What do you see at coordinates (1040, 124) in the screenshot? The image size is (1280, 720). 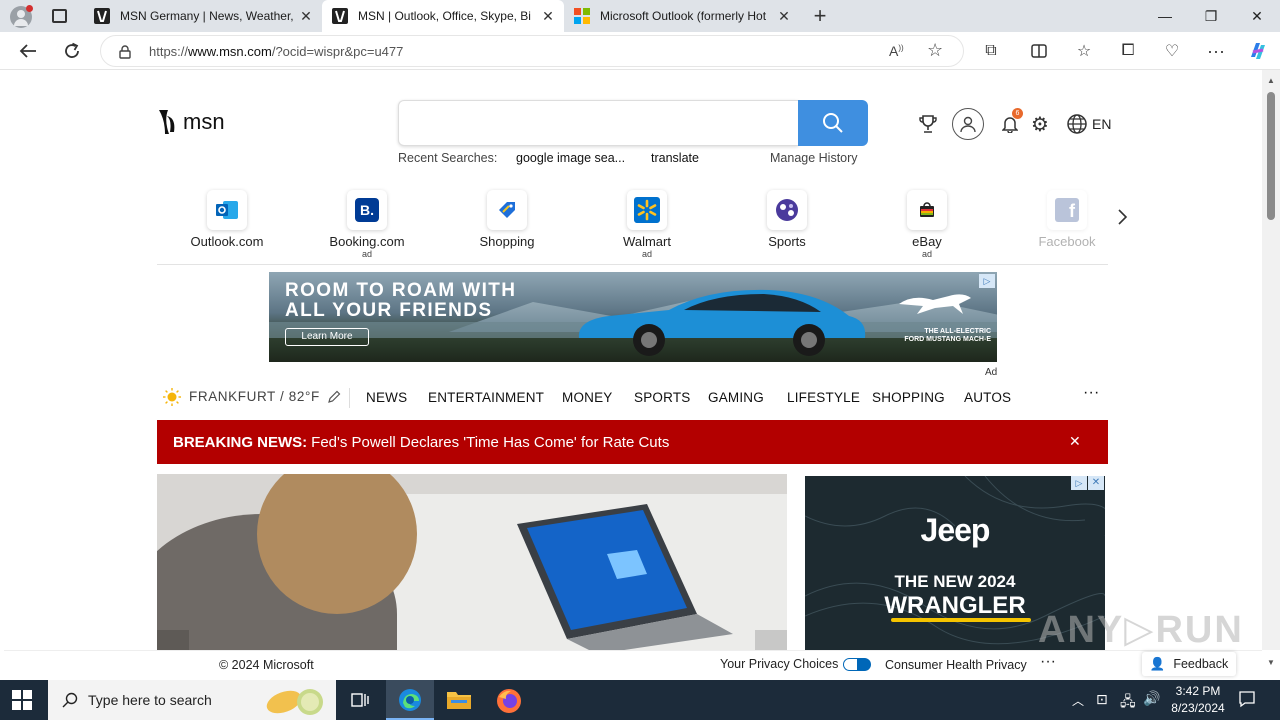 I see `settings-gear-icon: ⚙` at bounding box center [1040, 124].